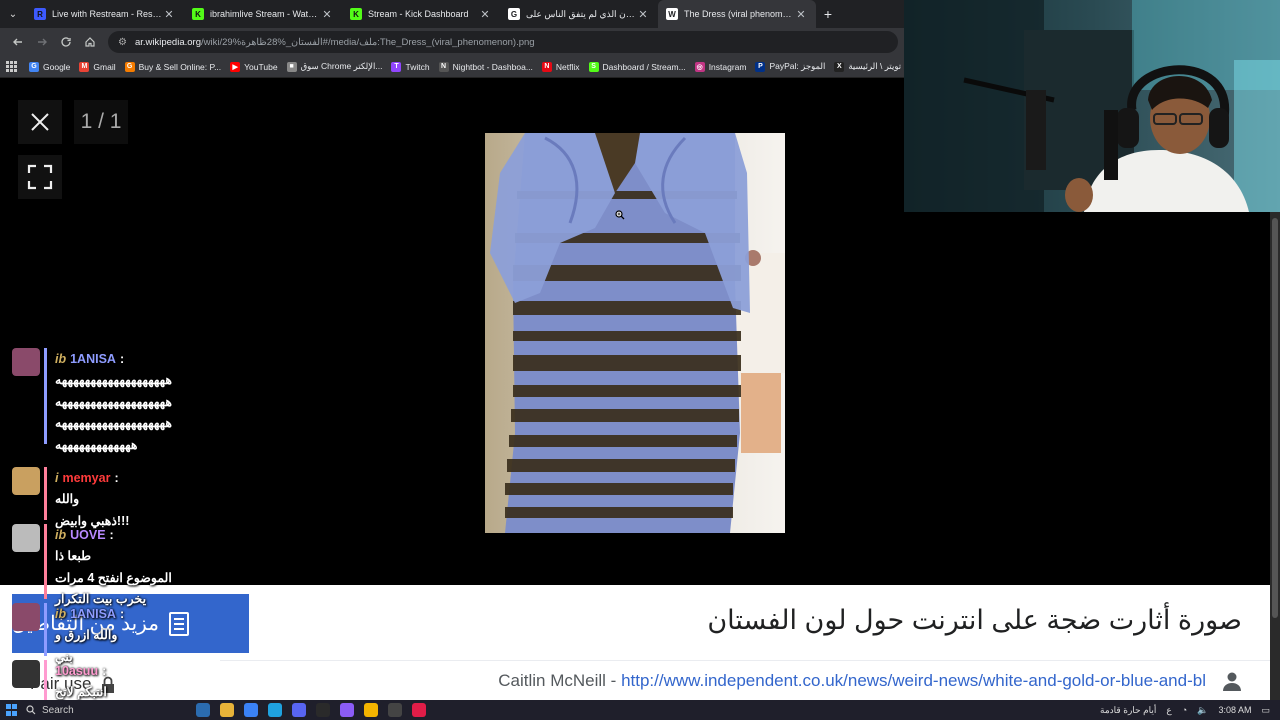 The image size is (1280, 720). What do you see at coordinates (745, 660) in the screenshot?
I see `caption-divider` at bounding box center [745, 660].